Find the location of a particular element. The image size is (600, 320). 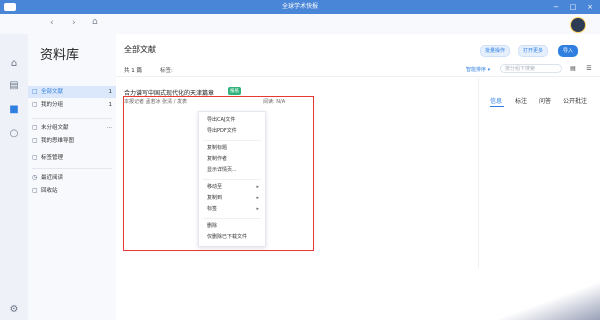

sidebar-item-tags: ▢ 标签管理 is located at coordinates (72, 158).